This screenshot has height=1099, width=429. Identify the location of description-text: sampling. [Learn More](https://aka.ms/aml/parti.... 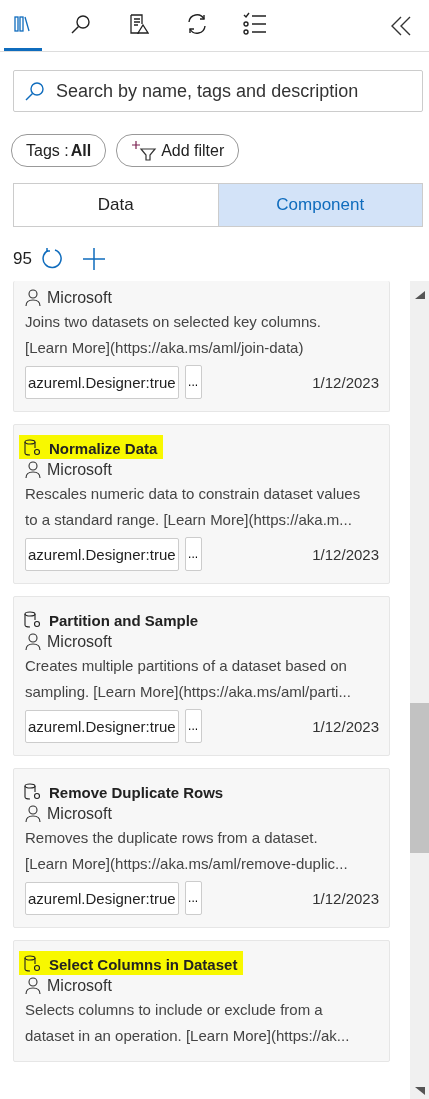
(188, 692).